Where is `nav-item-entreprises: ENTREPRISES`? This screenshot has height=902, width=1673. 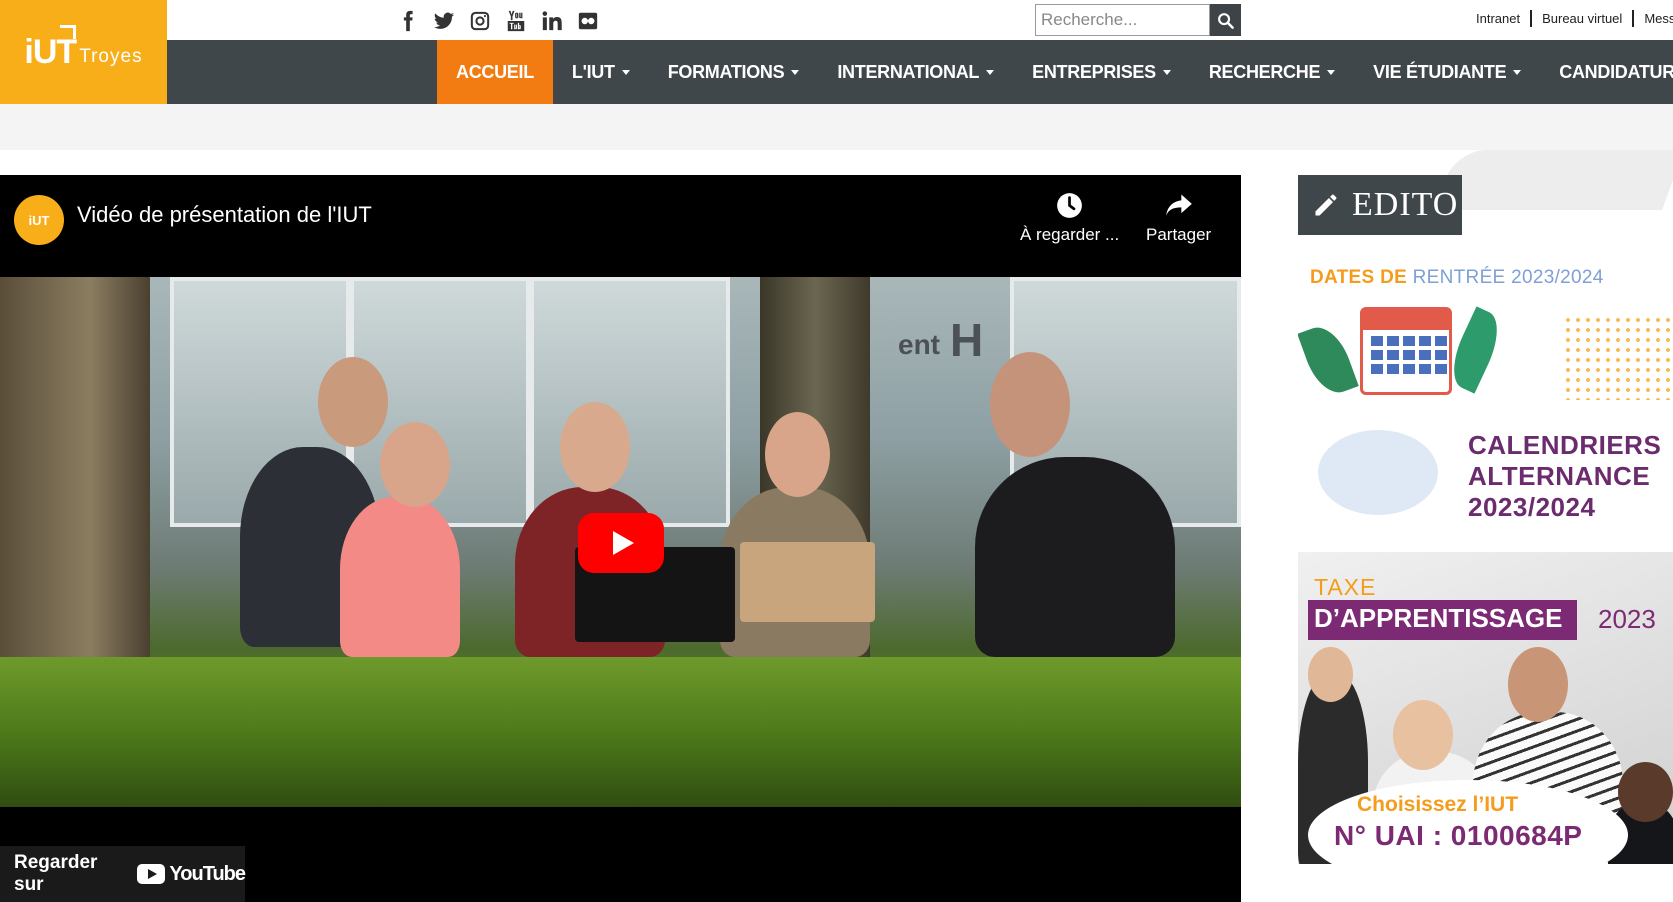 nav-item-entreprises: ENTREPRISES is located at coordinates (1101, 72).